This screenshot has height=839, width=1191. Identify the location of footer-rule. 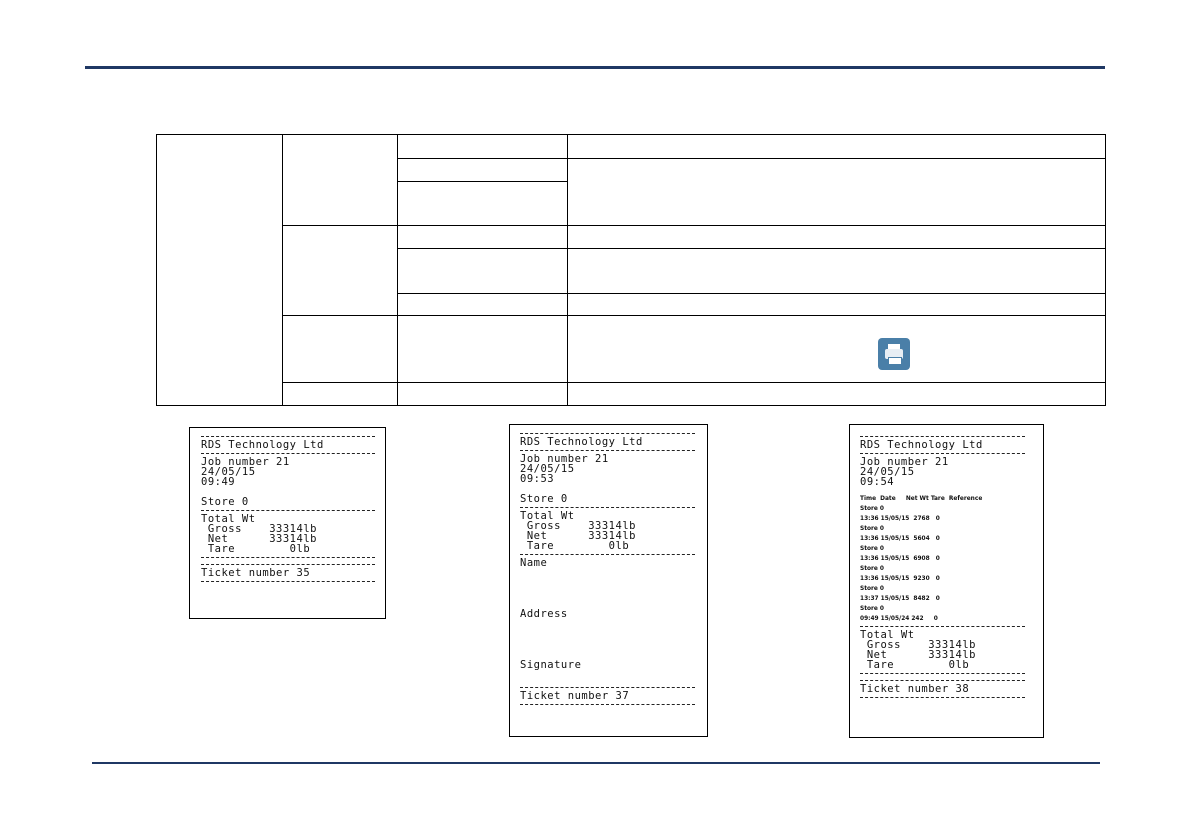
(596, 763).